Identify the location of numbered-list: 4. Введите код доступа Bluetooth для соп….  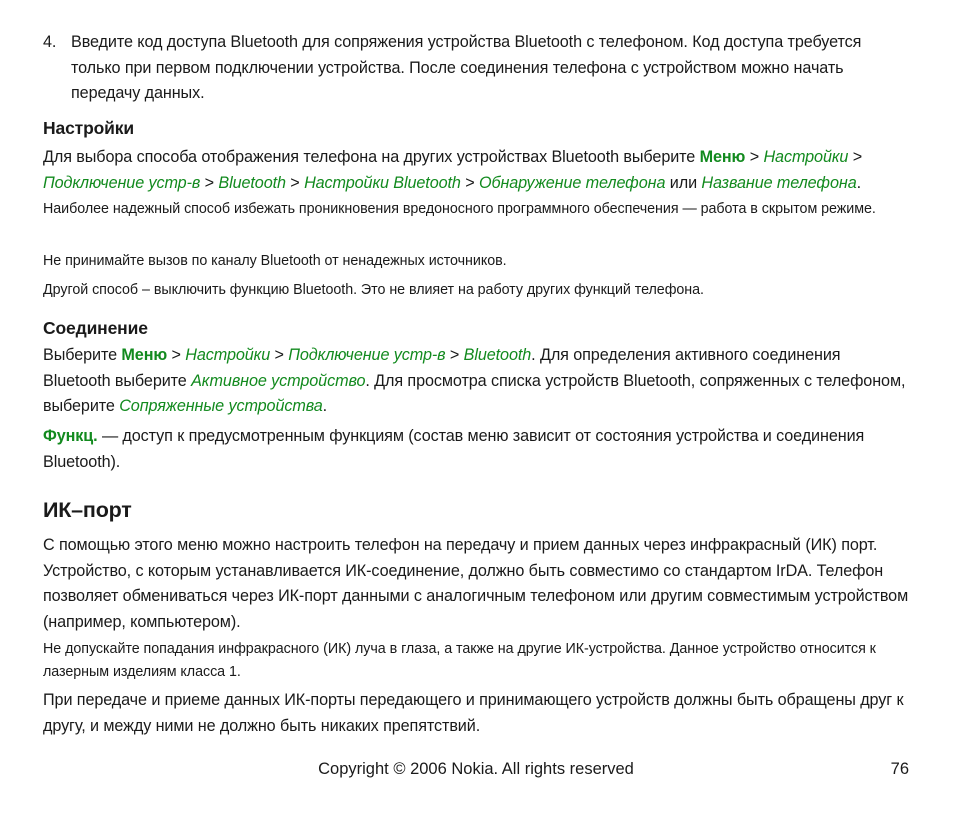
(476, 68).